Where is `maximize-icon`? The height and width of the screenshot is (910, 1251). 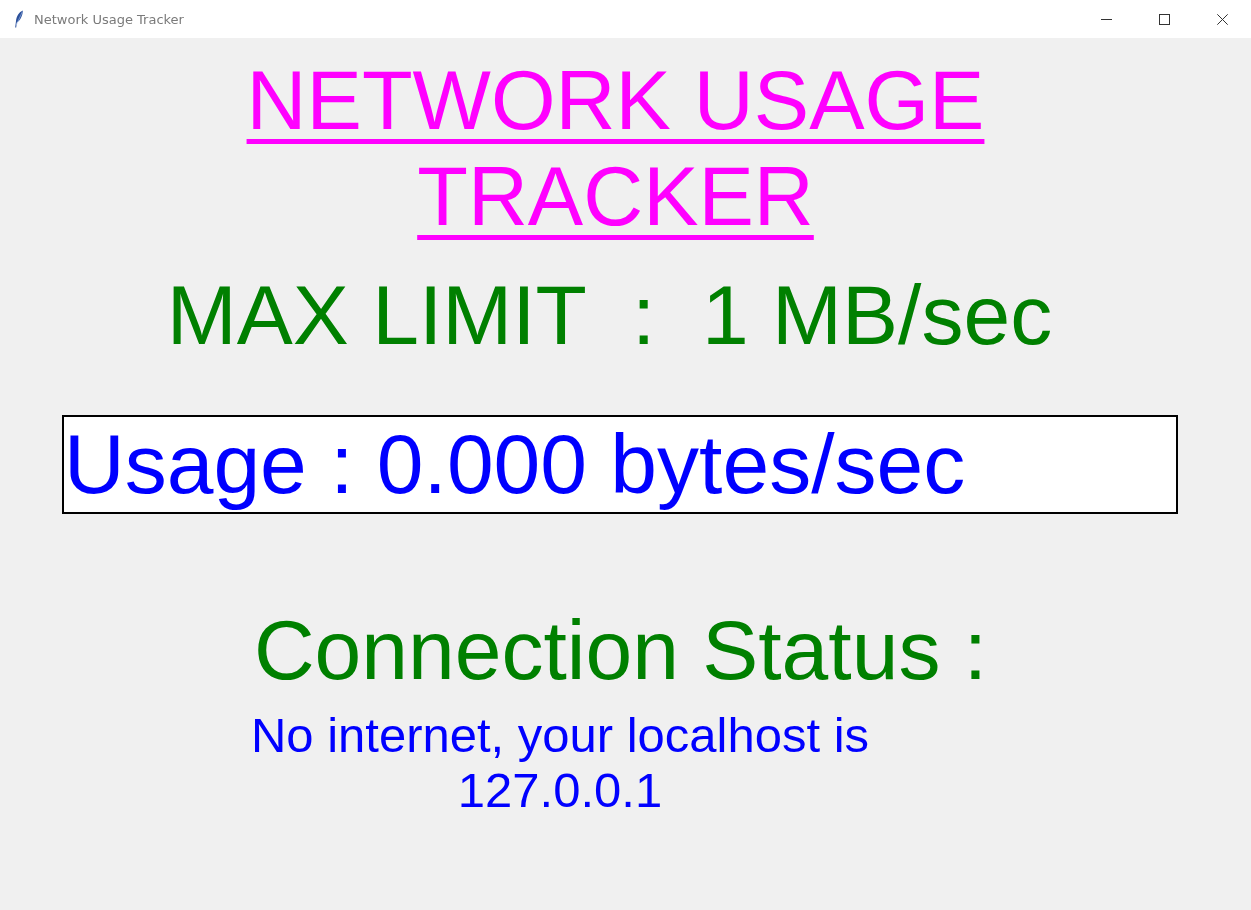 maximize-icon is located at coordinates (1164, 19).